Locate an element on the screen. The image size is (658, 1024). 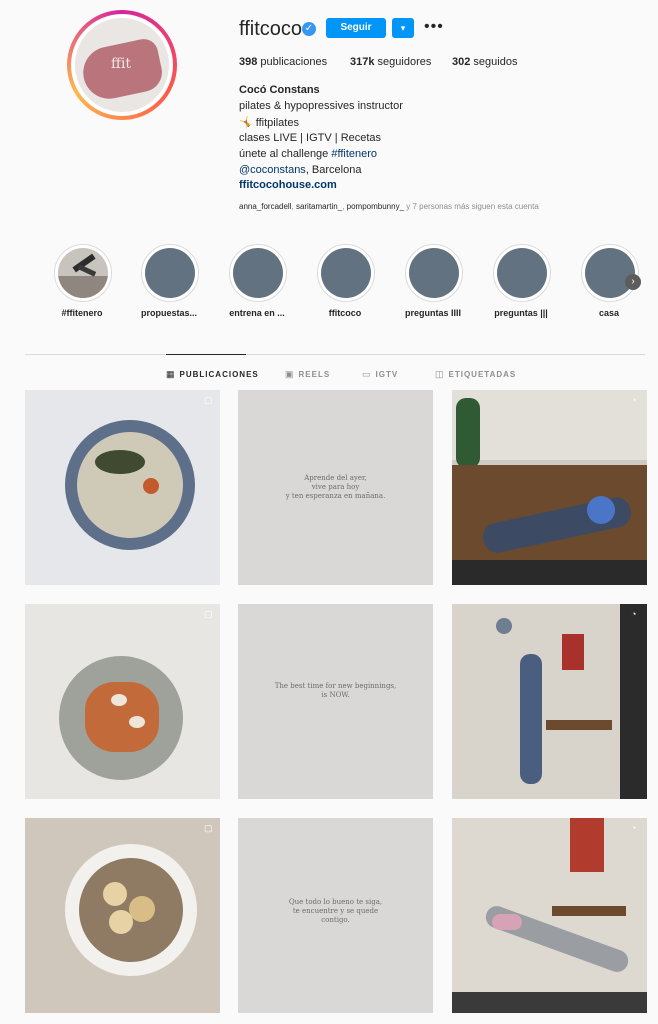
highlight-label: ffitcoco is located at coordinates (345, 313).